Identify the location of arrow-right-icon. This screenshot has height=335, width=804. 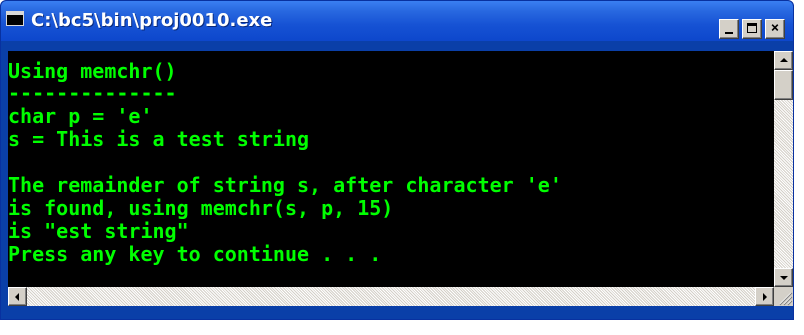
(765, 297).